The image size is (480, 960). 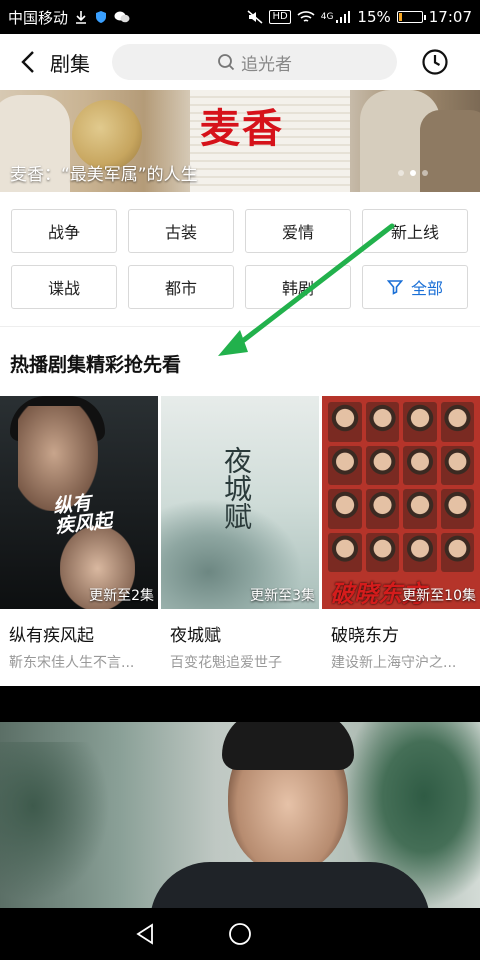 I want to click on battery-icon, so click(x=411, y=17).